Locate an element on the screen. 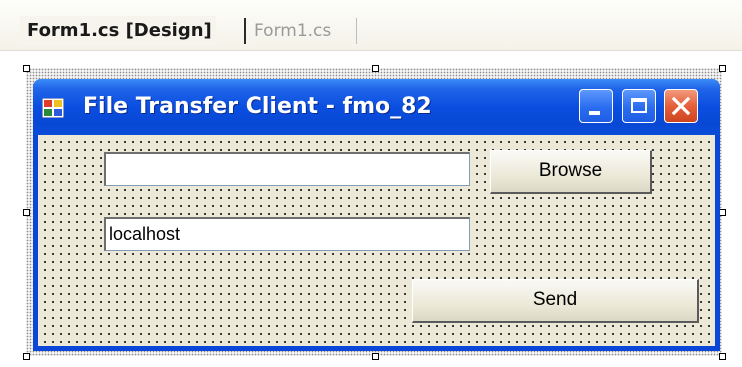 This screenshot has height=367, width=742. resize-handle-right is located at coordinates (722, 212).